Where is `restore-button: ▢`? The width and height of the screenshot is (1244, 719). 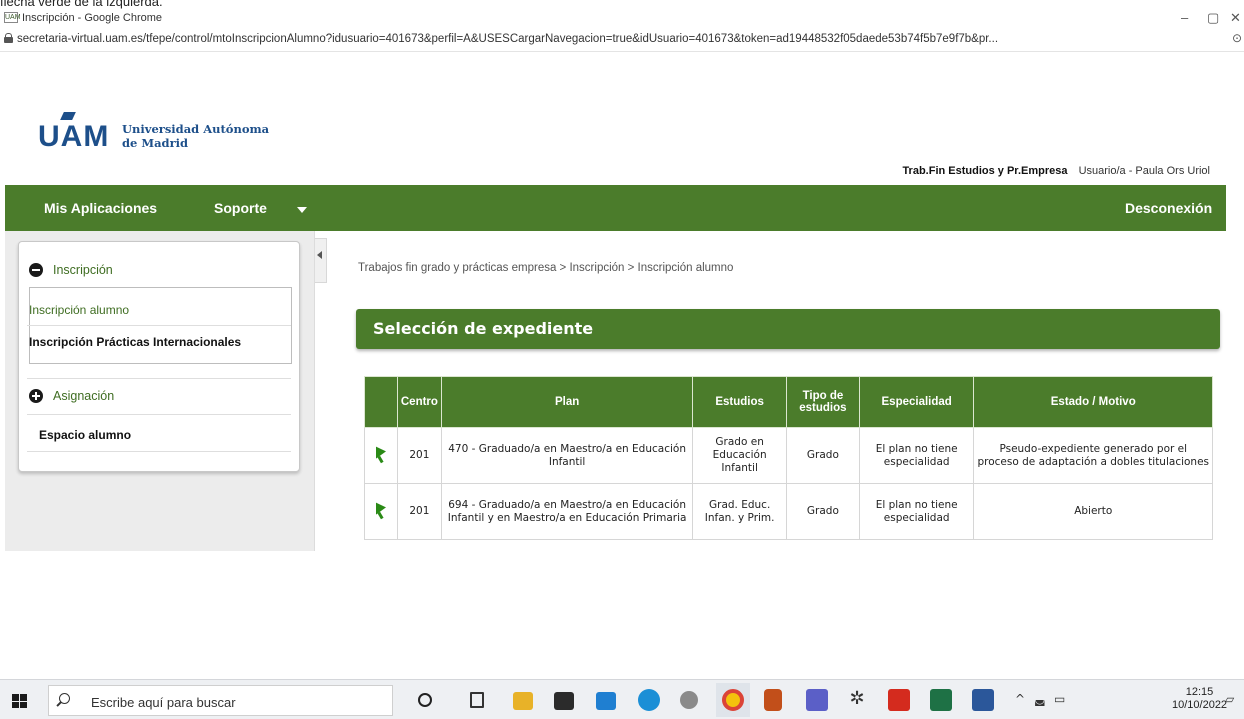 restore-button: ▢ is located at coordinates (1213, 18).